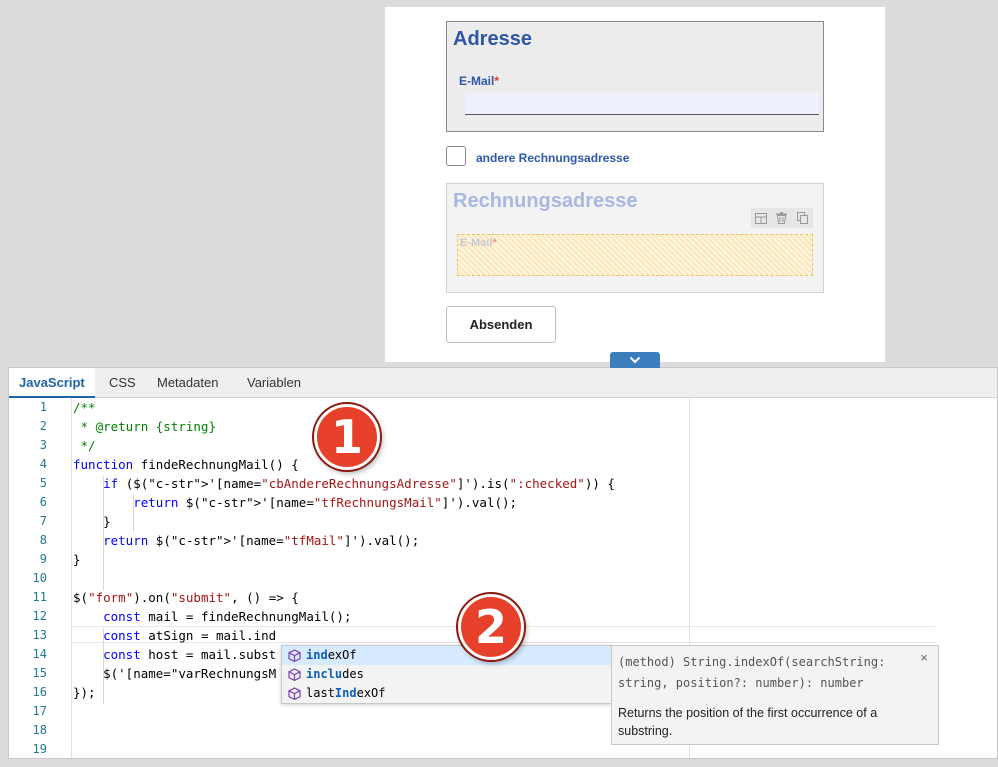 The image size is (998, 767). I want to click on code-line: * @return {string}, so click(144, 426).